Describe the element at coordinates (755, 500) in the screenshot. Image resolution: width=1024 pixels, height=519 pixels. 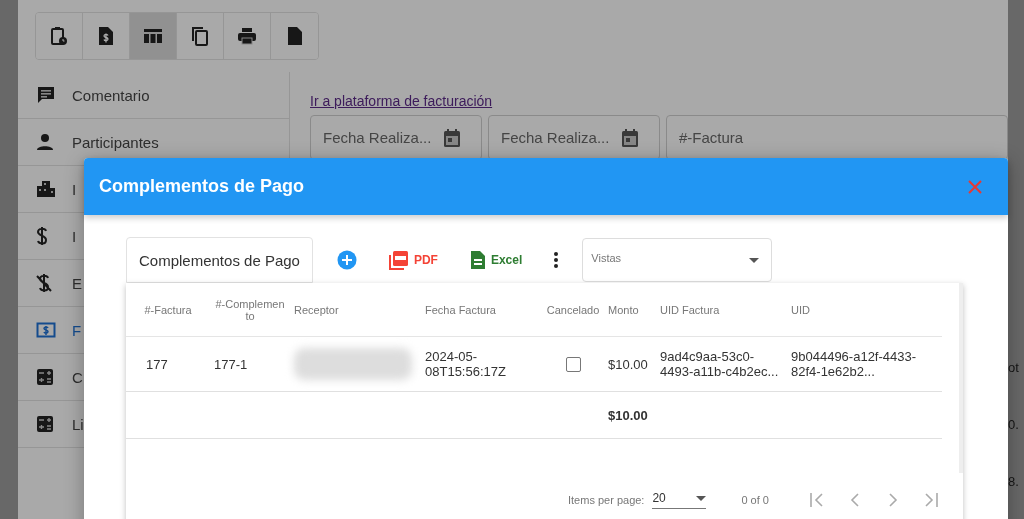
I see `page-range: 0 of 0` at that location.